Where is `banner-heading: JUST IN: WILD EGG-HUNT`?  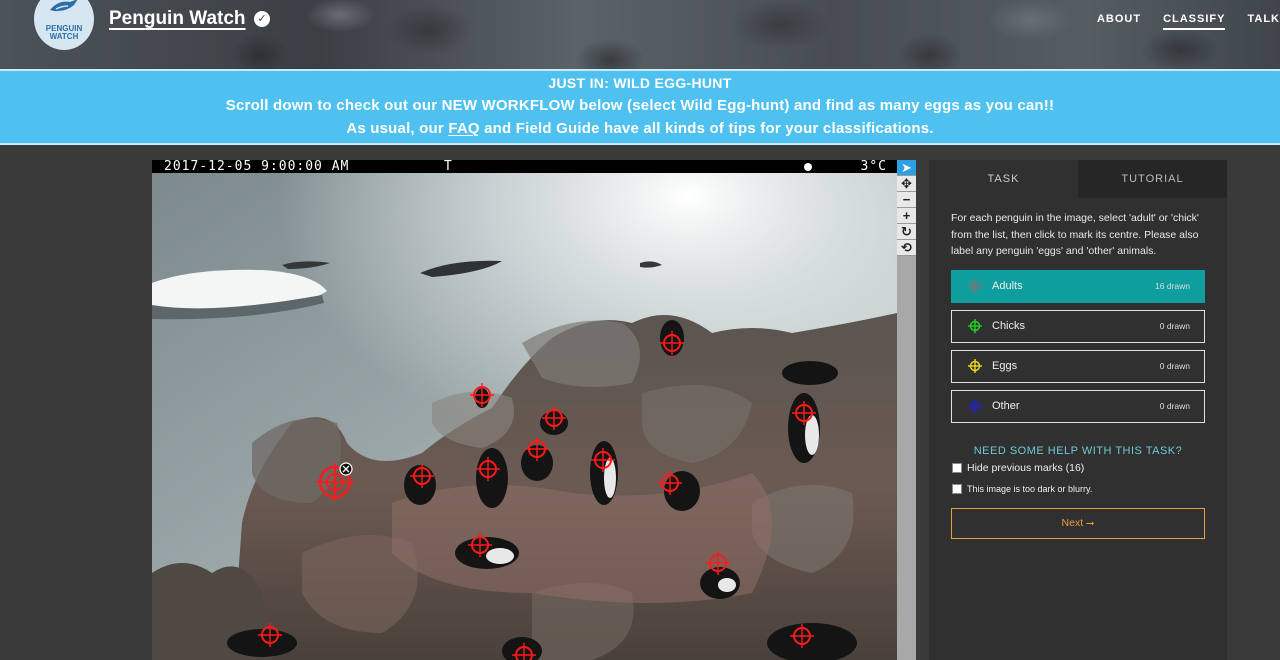
banner-heading: JUST IN: WILD EGG-HUNT is located at coordinates (640, 83).